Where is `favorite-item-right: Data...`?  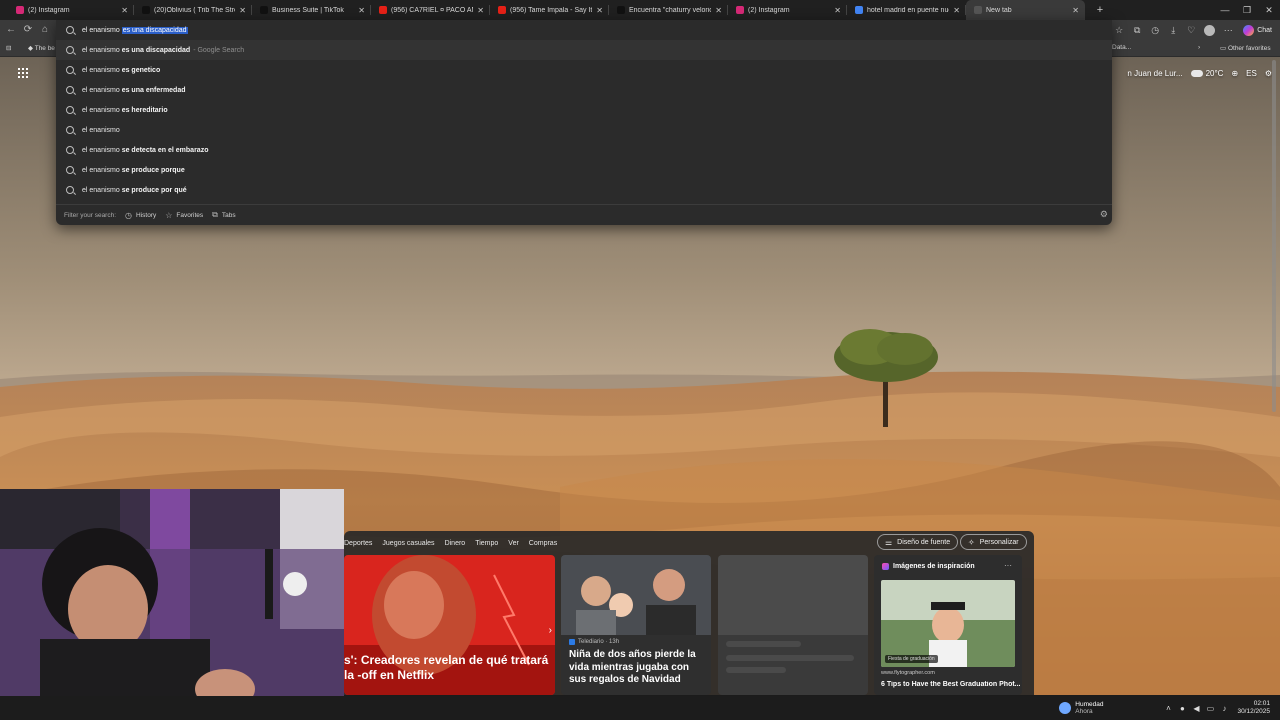
favorite-item-right: Data... is located at coordinates (1121, 47).